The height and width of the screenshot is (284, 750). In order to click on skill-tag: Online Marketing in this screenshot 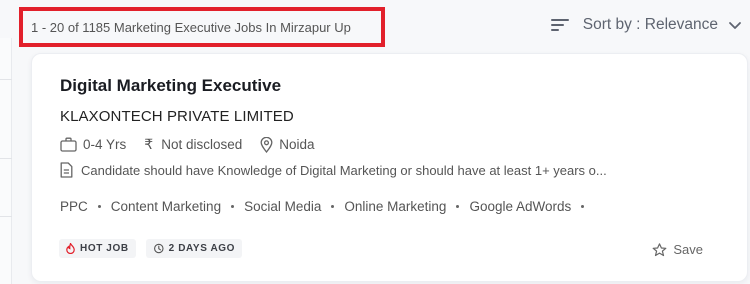, I will do `click(406, 206)`.